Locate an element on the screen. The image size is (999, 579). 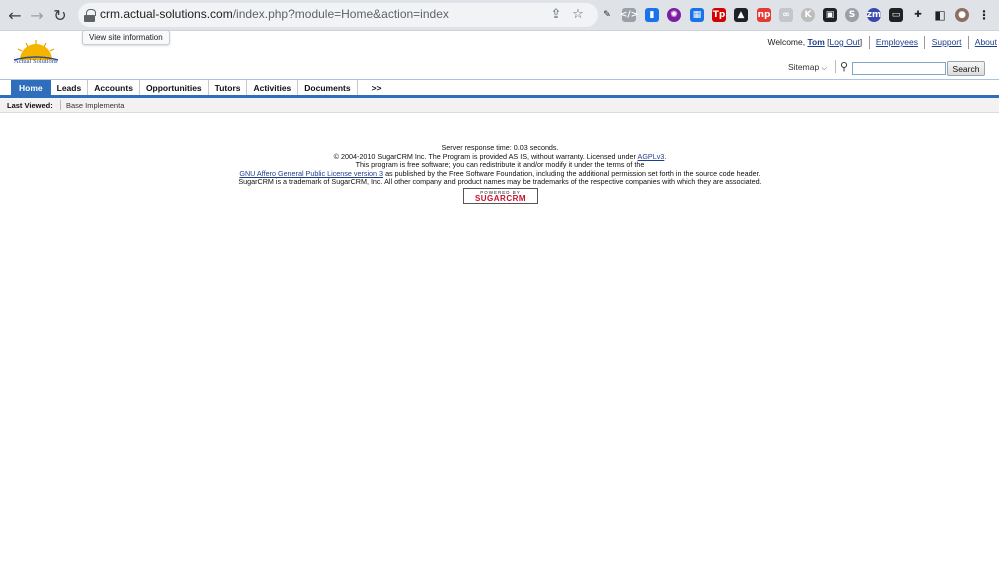
tab-activities: Activities is located at coordinates (273, 88).